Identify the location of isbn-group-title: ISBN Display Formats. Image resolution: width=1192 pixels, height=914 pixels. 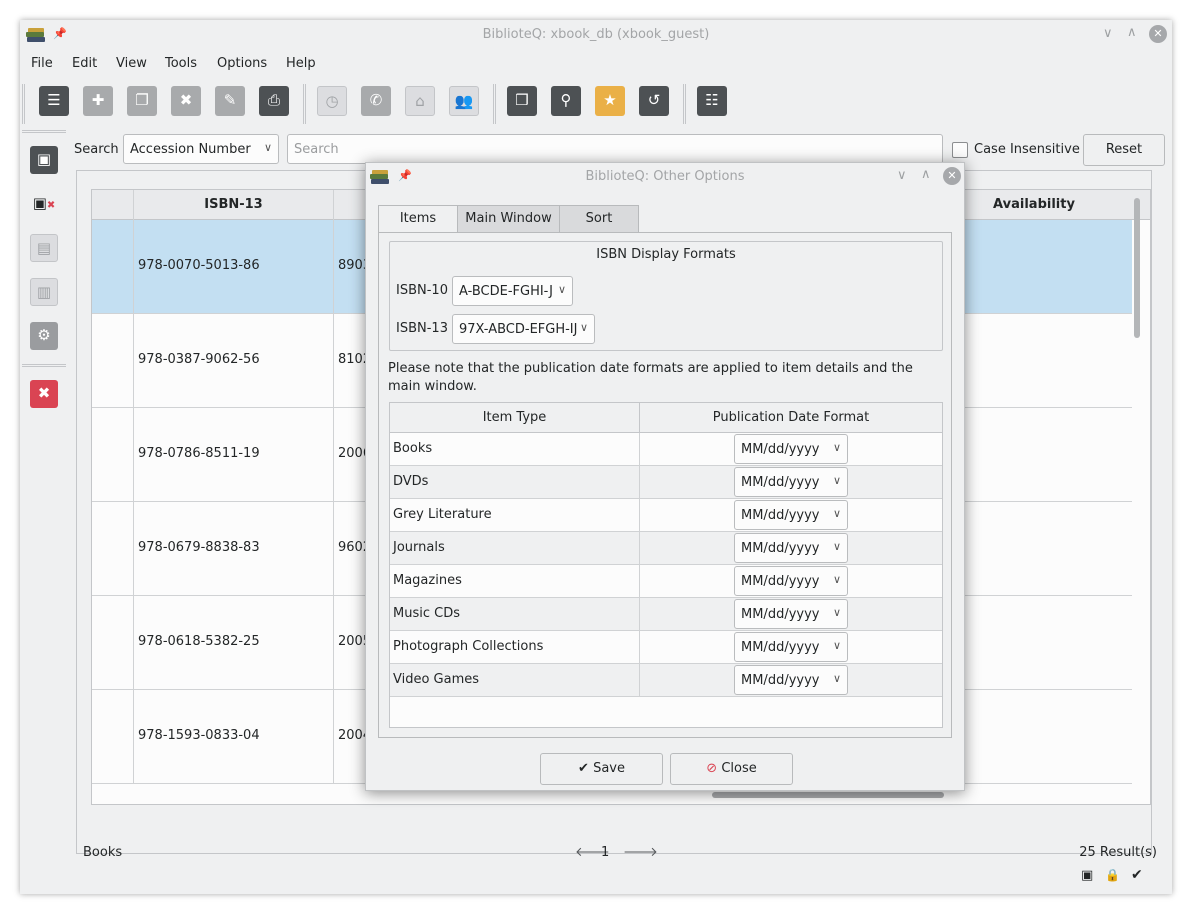
(666, 254).